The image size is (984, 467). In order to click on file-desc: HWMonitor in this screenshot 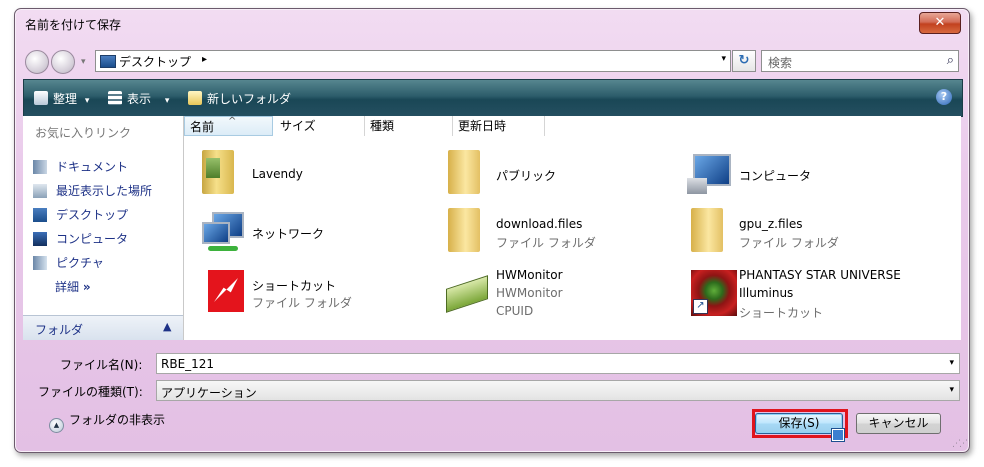, I will do `click(529, 293)`.